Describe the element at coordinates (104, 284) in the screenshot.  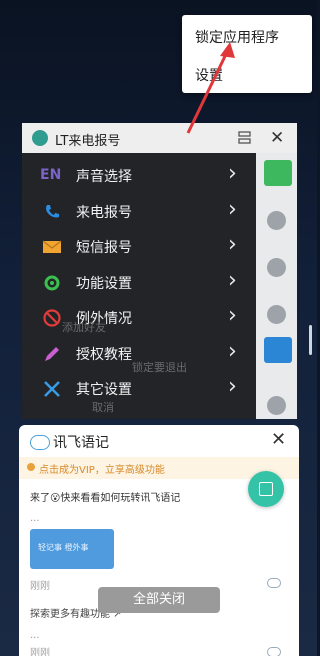
I see `menu-label: 功能设置` at that location.